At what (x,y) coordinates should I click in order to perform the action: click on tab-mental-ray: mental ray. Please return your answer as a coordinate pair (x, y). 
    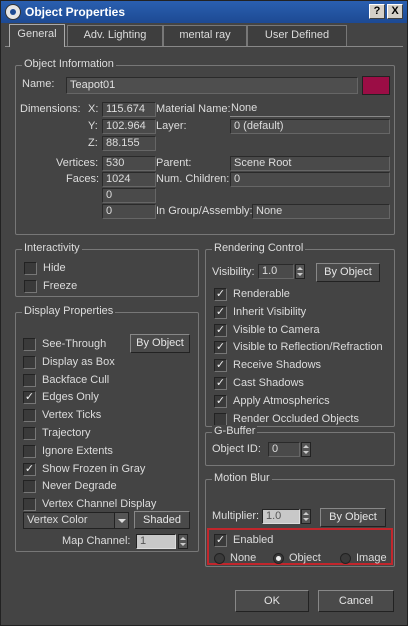
    Looking at the image, I should click on (205, 35).